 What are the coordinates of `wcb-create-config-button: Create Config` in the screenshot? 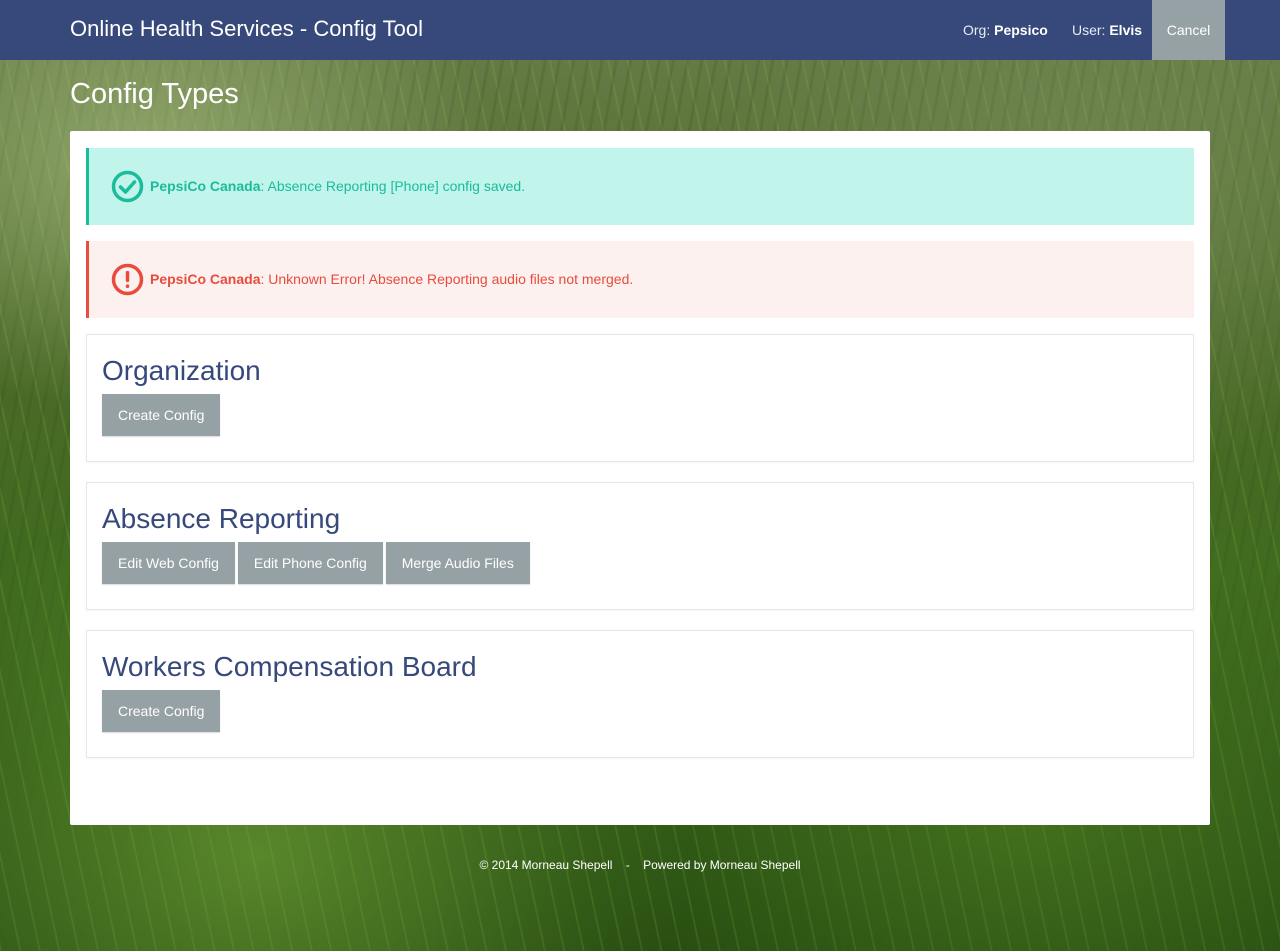 It's located at (161, 711).